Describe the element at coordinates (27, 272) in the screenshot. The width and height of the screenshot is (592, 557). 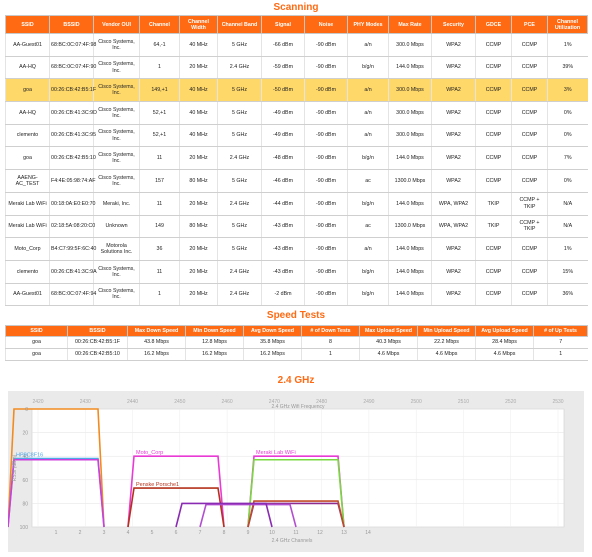
I see `cell-ssid: clemento` at that location.